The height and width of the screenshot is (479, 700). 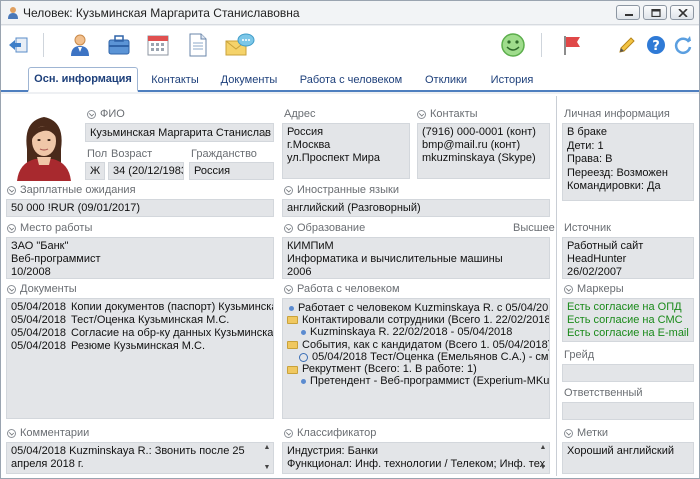 I want to click on refresh-icon, so click(x=683, y=45).